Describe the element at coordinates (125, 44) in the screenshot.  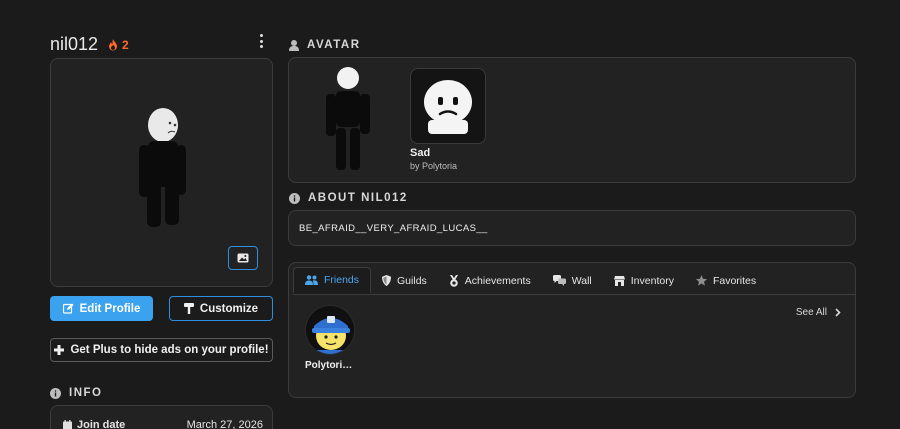
I see `streak-count: 2` at that location.